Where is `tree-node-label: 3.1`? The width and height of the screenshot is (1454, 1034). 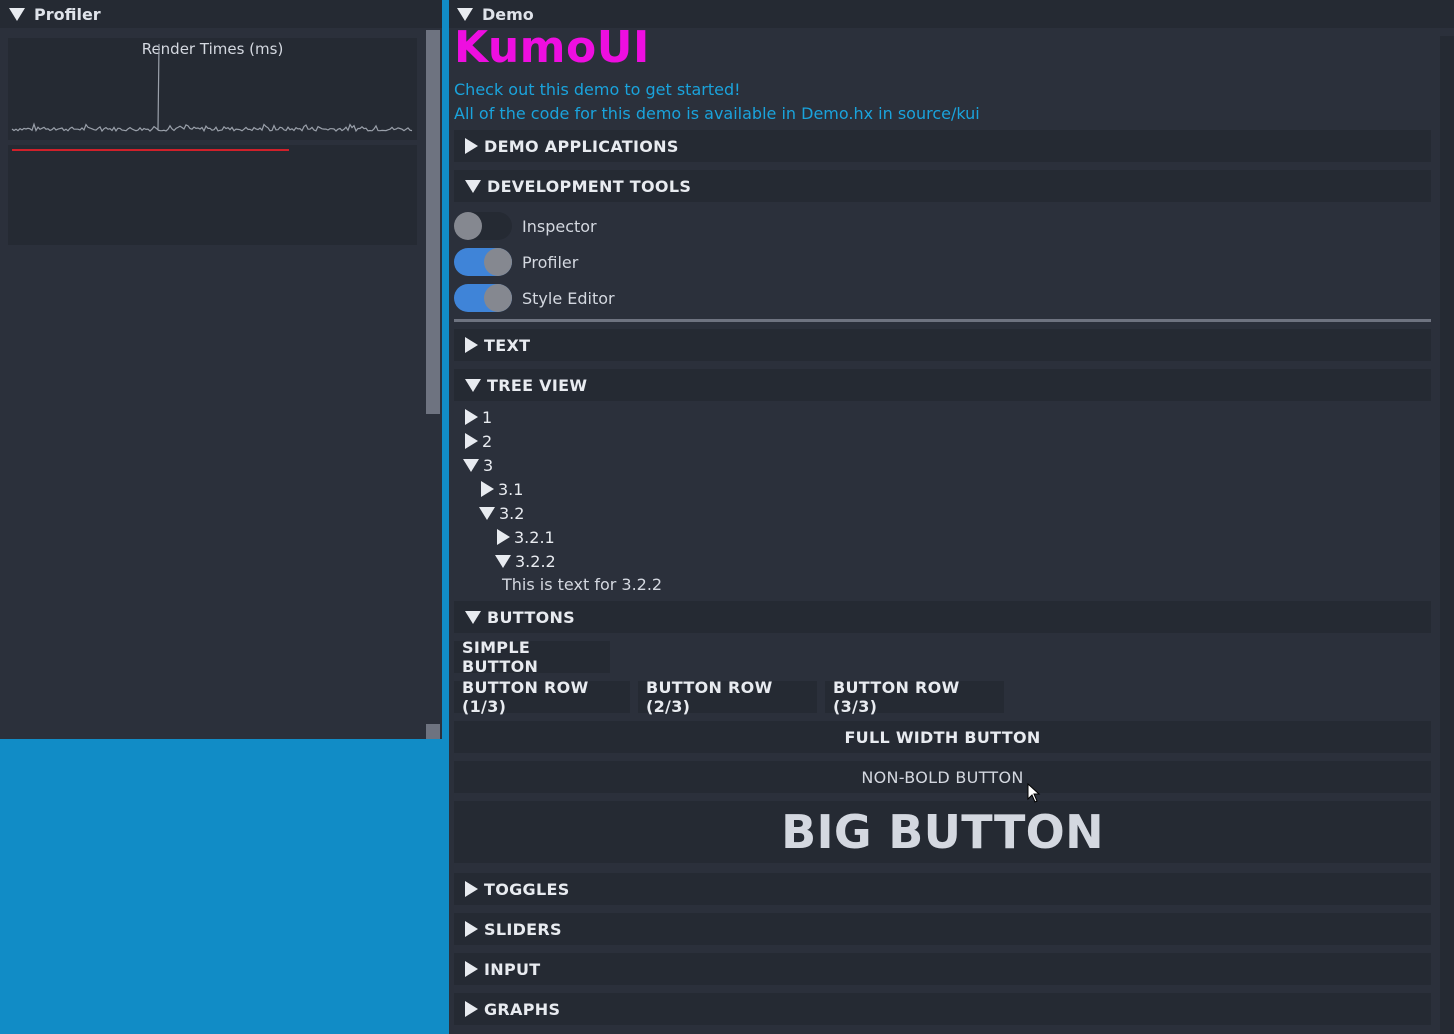
tree-node-label: 3.1 is located at coordinates (511, 489).